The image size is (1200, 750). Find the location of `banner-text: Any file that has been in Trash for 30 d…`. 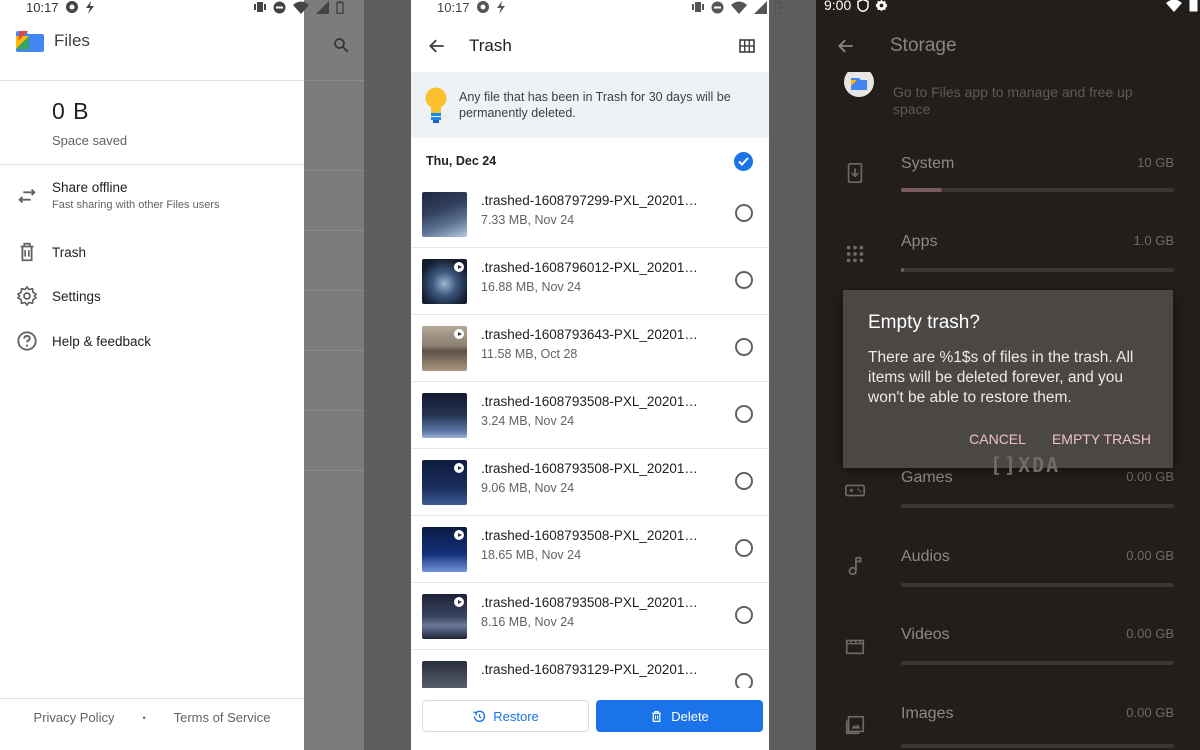

banner-text: Any file that has been in Trash for 30 d… is located at coordinates (595, 105).